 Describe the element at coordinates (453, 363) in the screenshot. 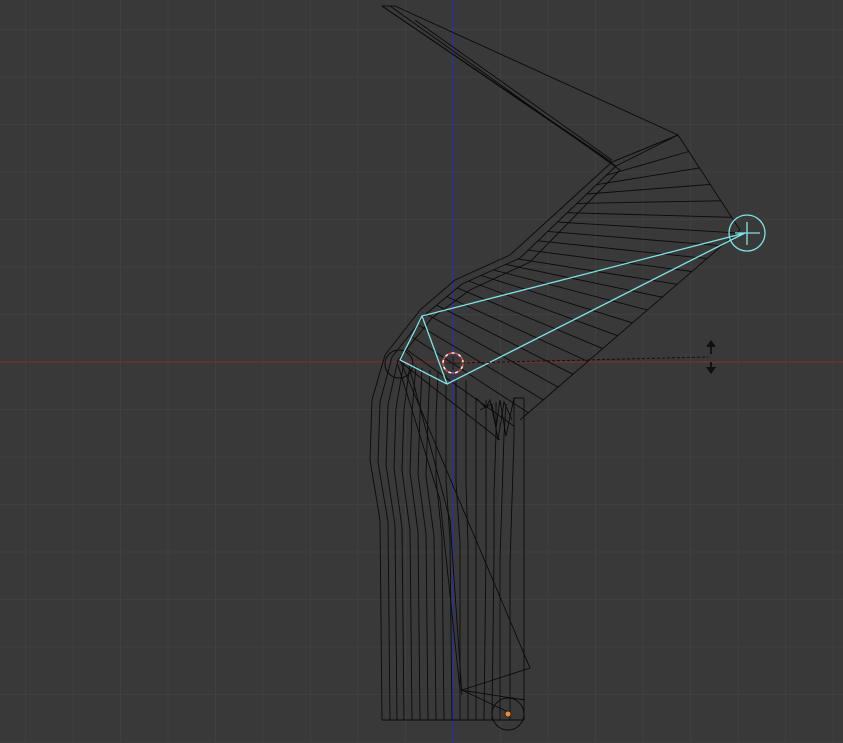

I see `3d-cursor-icon` at that location.